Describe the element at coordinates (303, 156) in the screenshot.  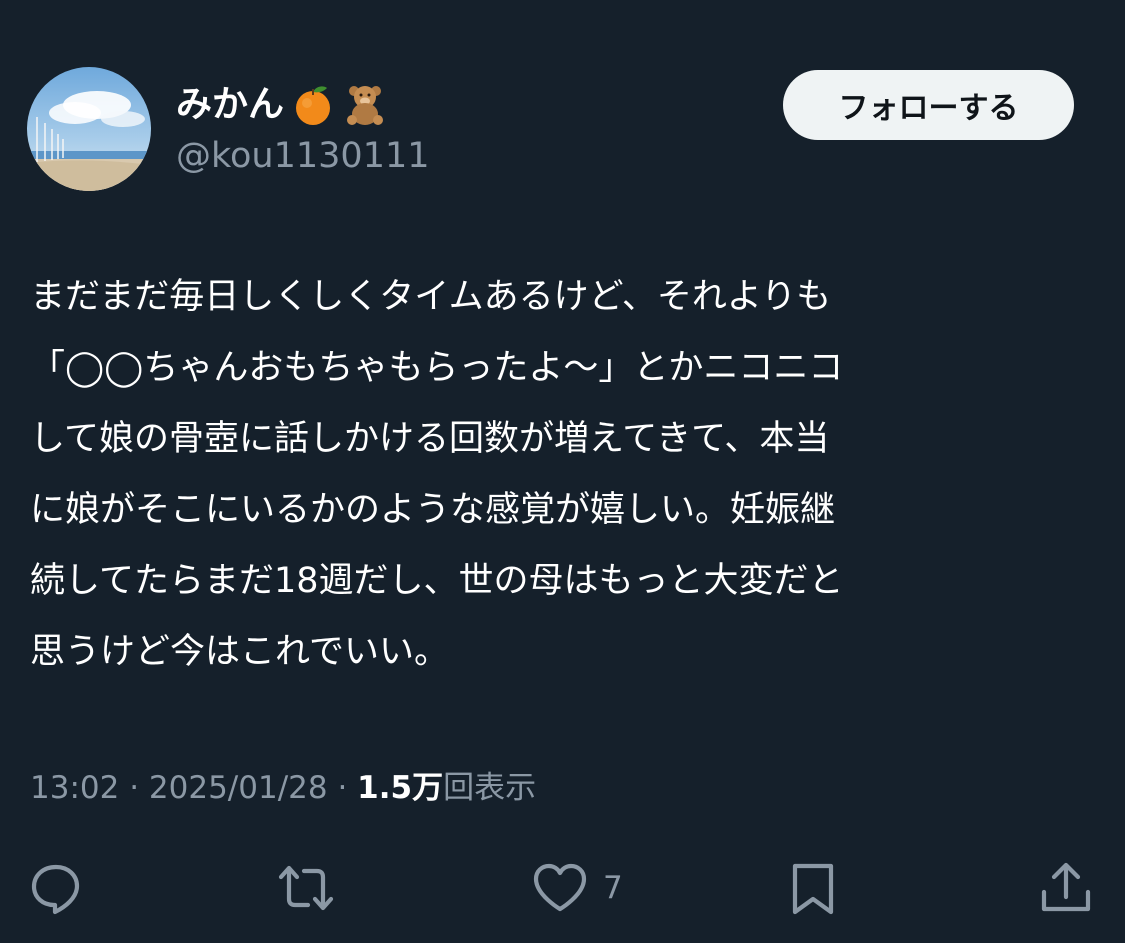
I see `user-handle: @kou1130111` at that location.